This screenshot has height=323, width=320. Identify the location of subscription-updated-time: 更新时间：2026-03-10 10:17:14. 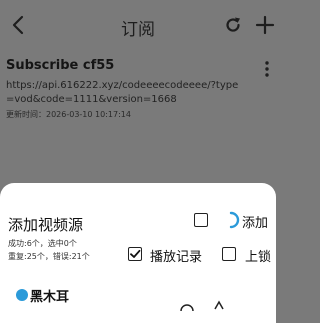
(68, 114).